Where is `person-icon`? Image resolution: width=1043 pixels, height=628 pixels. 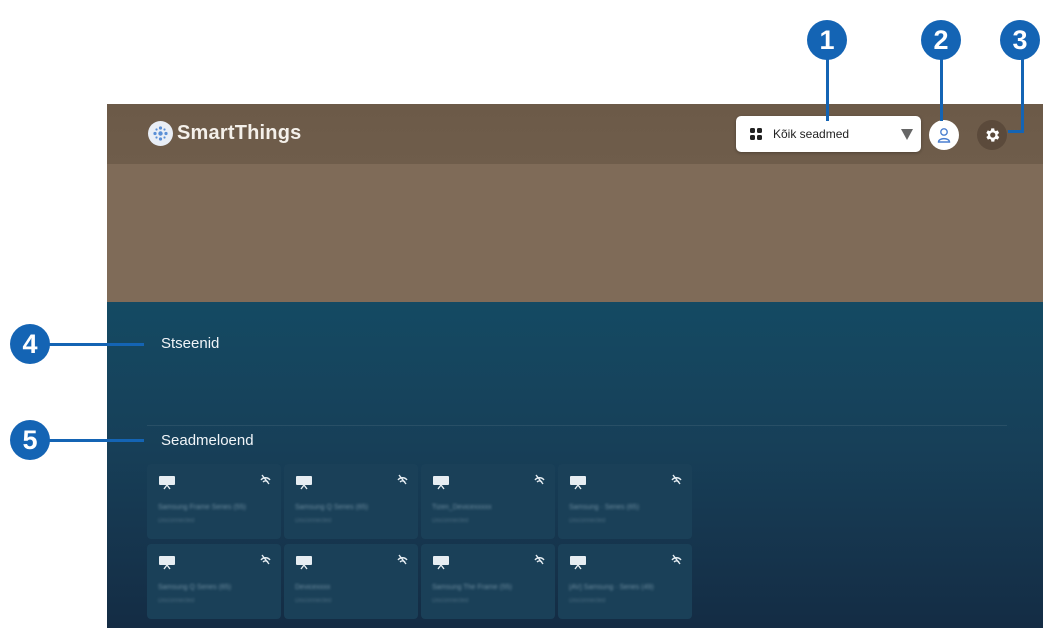
person-icon is located at coordinates (944, 135).